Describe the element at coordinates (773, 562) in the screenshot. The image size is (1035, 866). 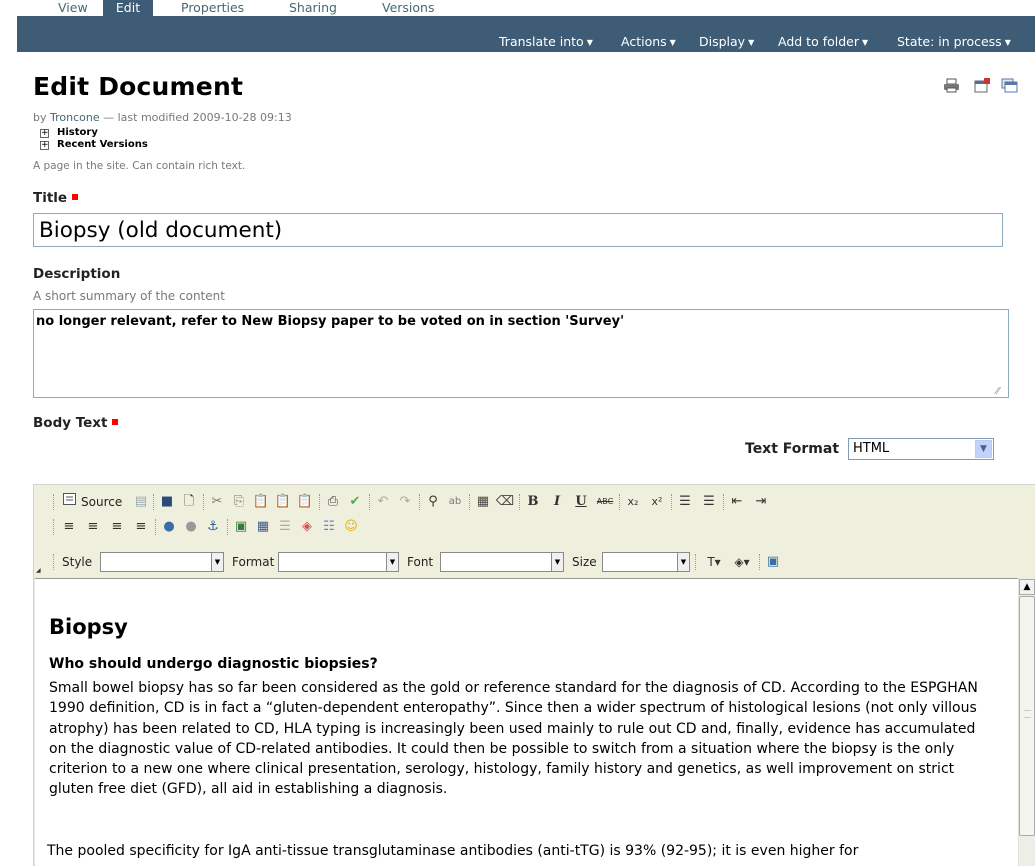
I see `maximize-icon: ▣` at that location.